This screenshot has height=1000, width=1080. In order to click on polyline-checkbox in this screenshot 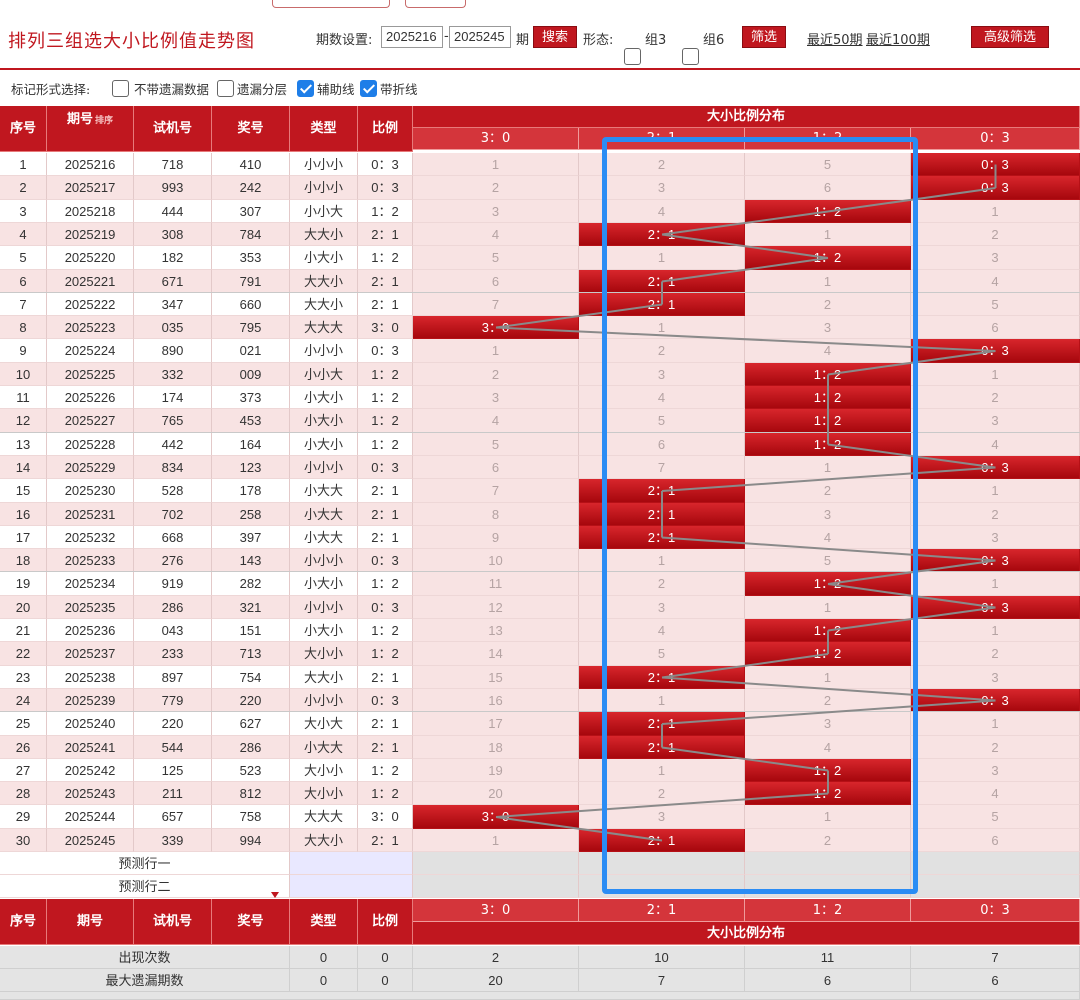, I will do `click(368, 88)`.